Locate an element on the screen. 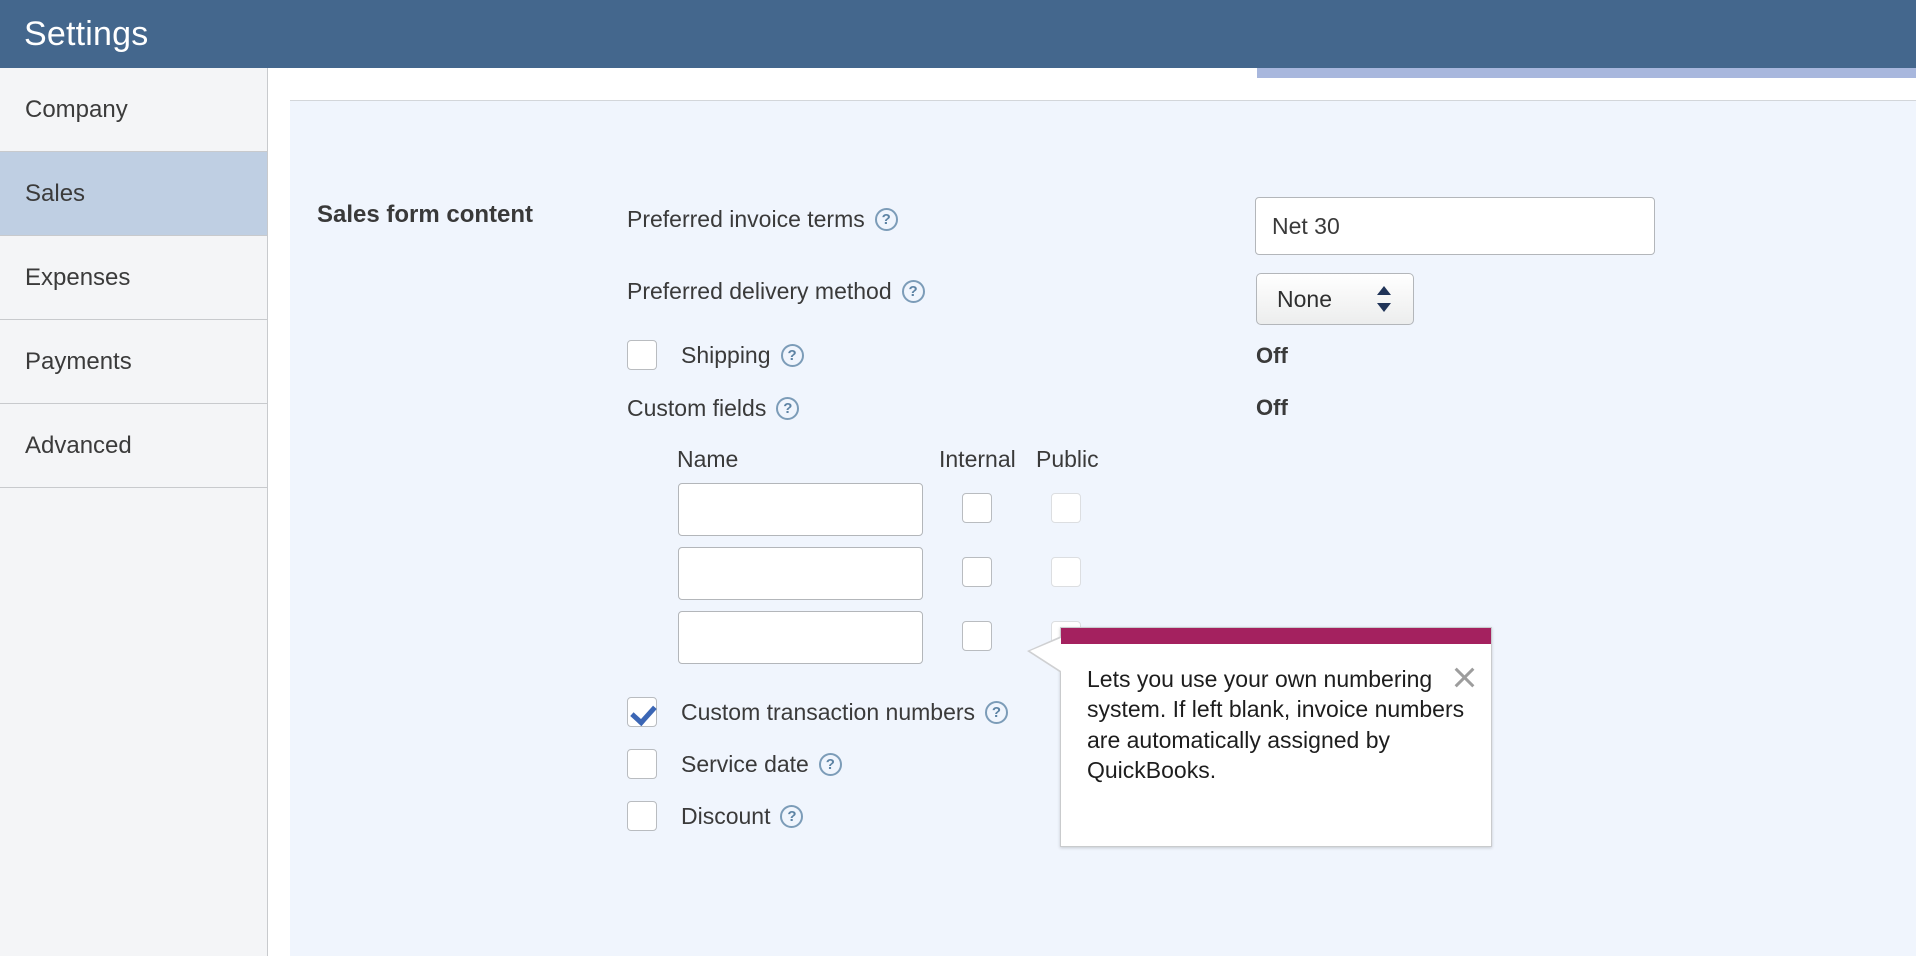  discount-row: Discount ? is located at coordinates (715, 816).